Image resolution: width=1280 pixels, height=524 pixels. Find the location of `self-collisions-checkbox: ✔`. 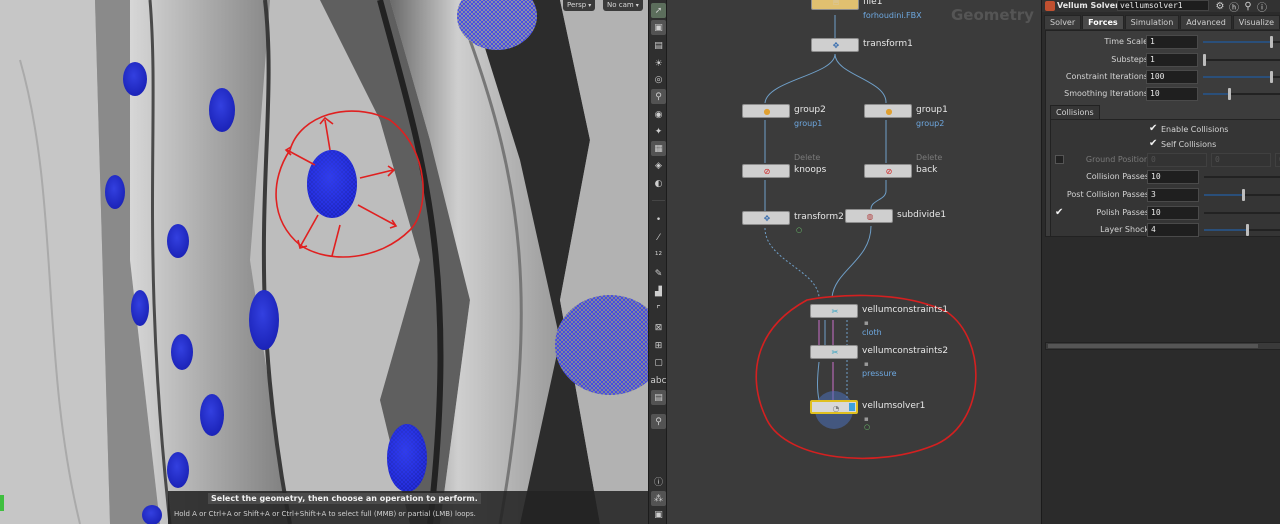

self-collisions-checkbox: ✔ is located at coordinates (1154, 144).